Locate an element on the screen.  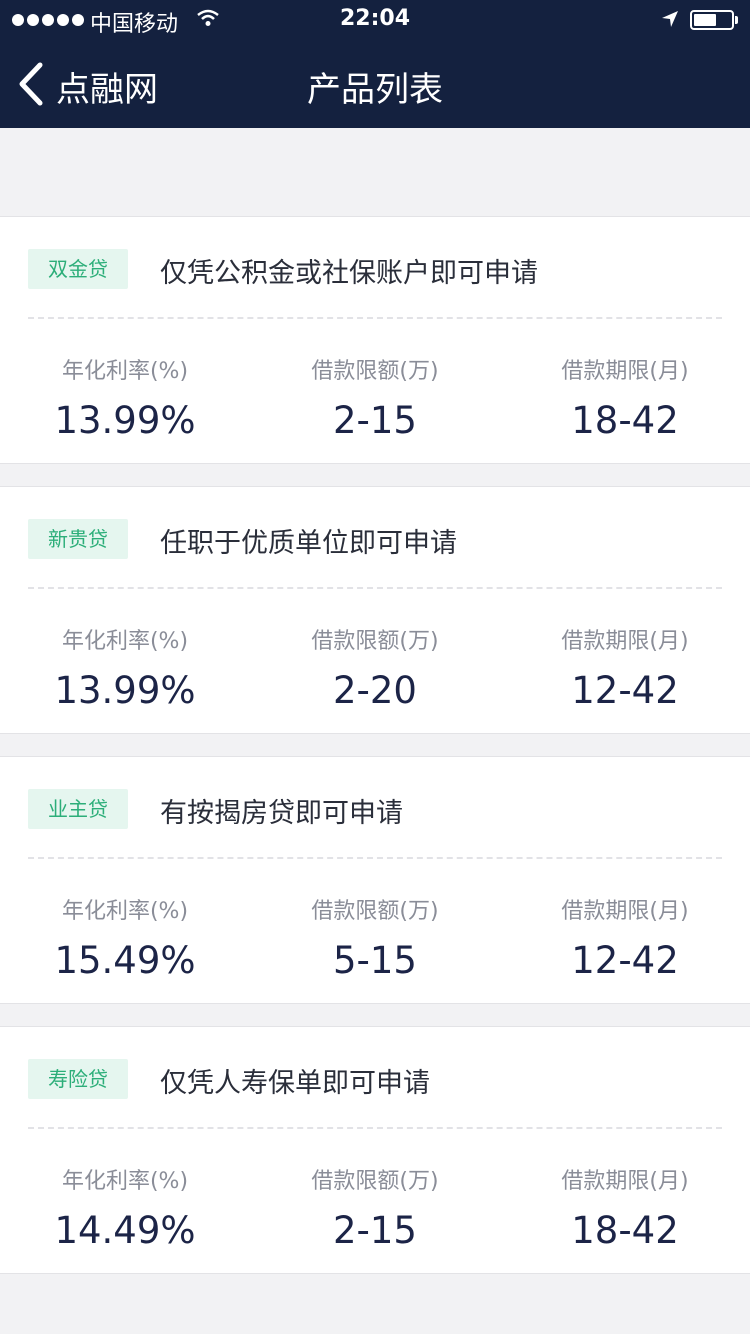
amount-column: 借款限额(万) 2-20 is located at coordinates (375, 667).